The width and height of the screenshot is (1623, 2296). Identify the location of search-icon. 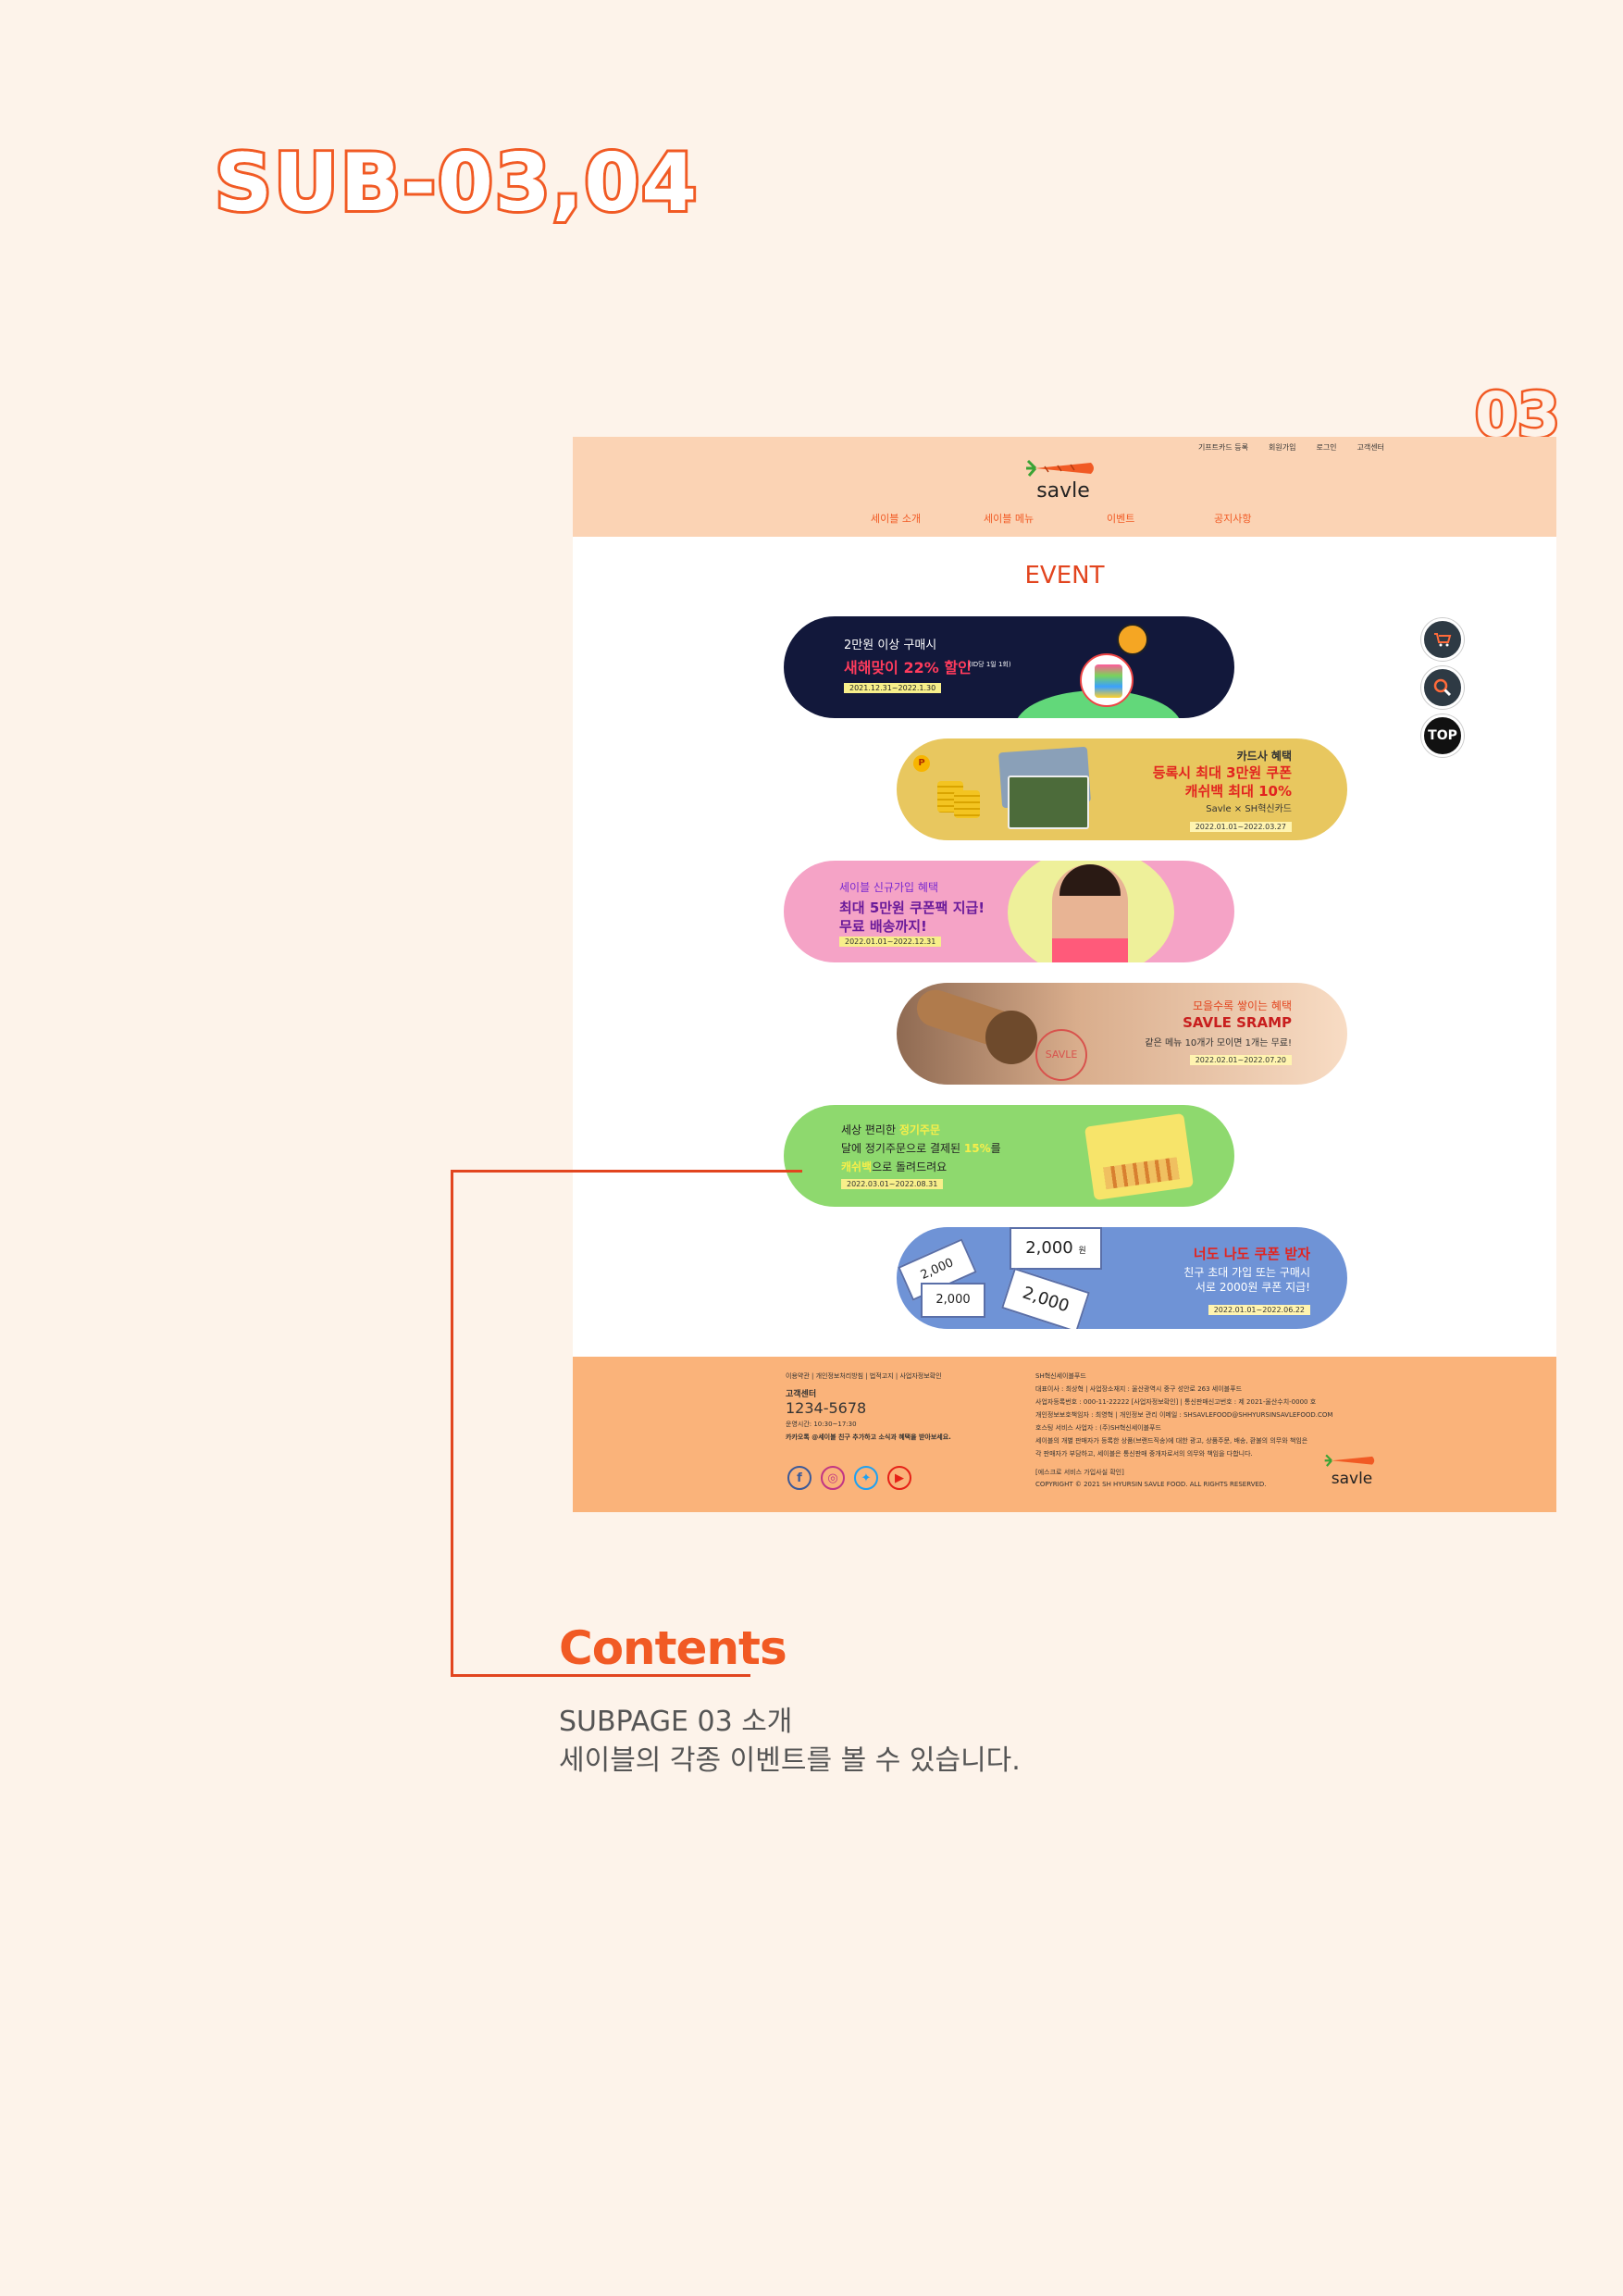
(1442, 688).